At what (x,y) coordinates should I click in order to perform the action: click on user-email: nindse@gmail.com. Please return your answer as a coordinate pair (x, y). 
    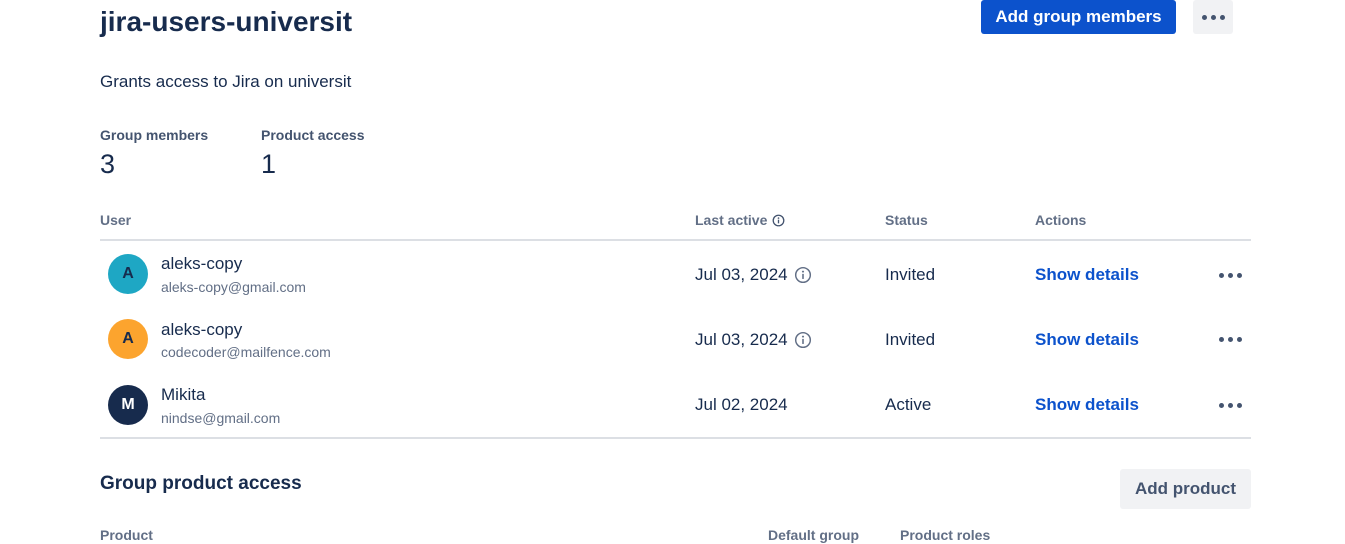
    Looking at the image, I should click on (221, 418).